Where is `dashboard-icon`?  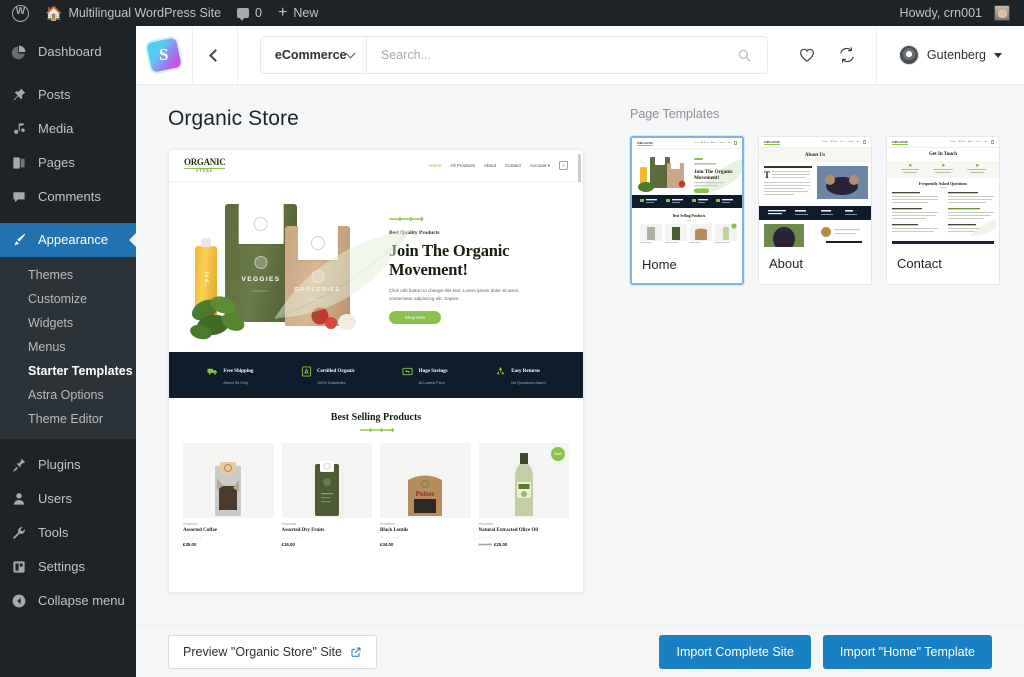
dashboard-icon is located at coordinates (19, 52).